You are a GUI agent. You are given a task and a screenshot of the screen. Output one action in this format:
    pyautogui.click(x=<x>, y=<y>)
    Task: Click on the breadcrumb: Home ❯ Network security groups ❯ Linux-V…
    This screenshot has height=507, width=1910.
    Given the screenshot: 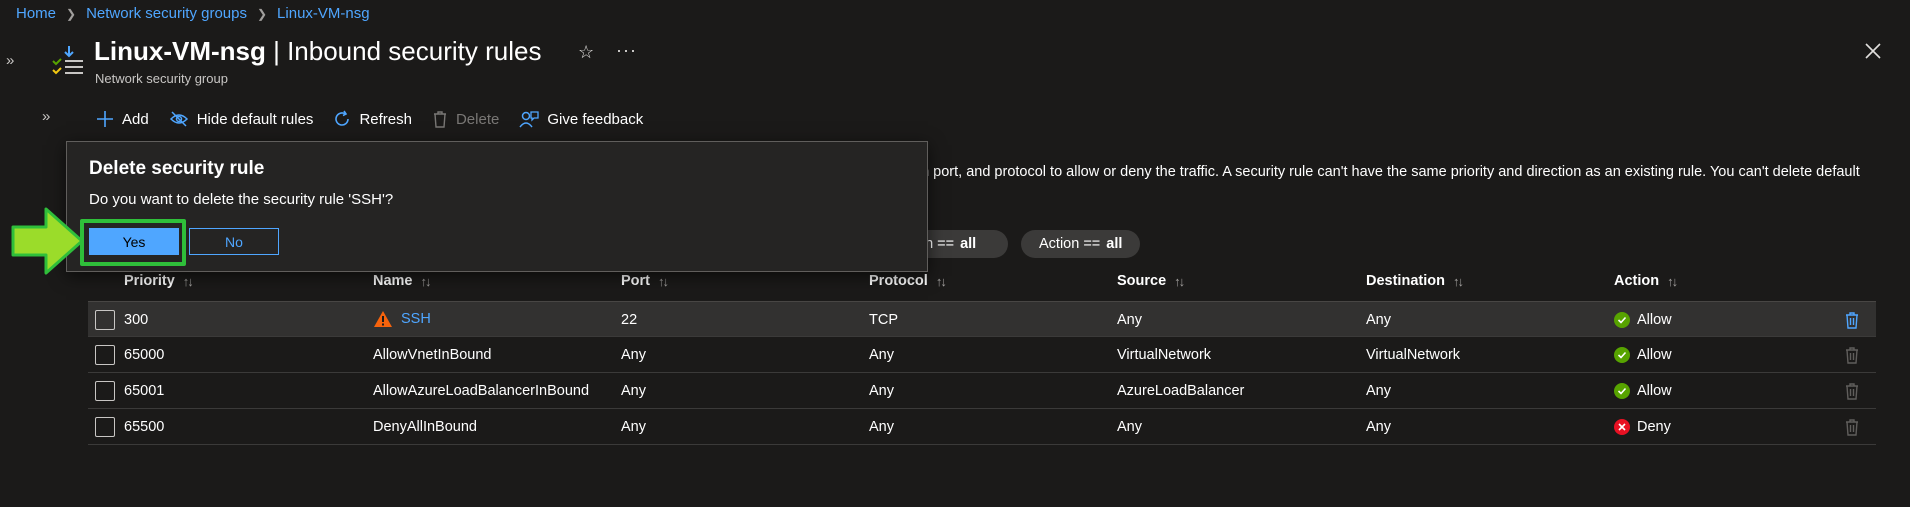 What is the action you would take?
    pyautogui.click(x=193, y=13)
    